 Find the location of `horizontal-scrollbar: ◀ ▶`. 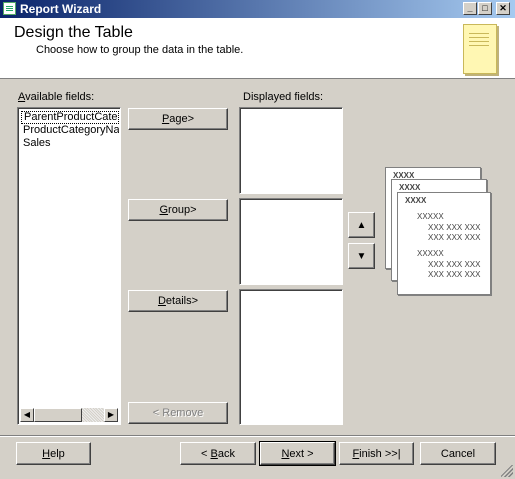

horizontal-scrollbar: ◀ ▶ is located at coordinates (69, 415).